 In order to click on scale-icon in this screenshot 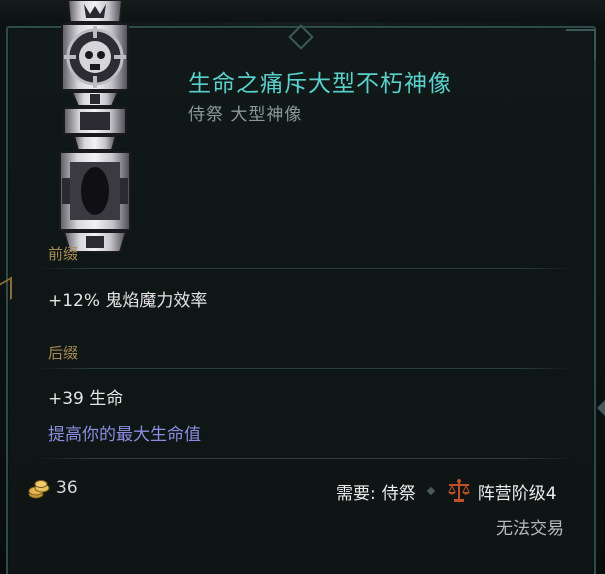, I will do `click(458, 490)`.